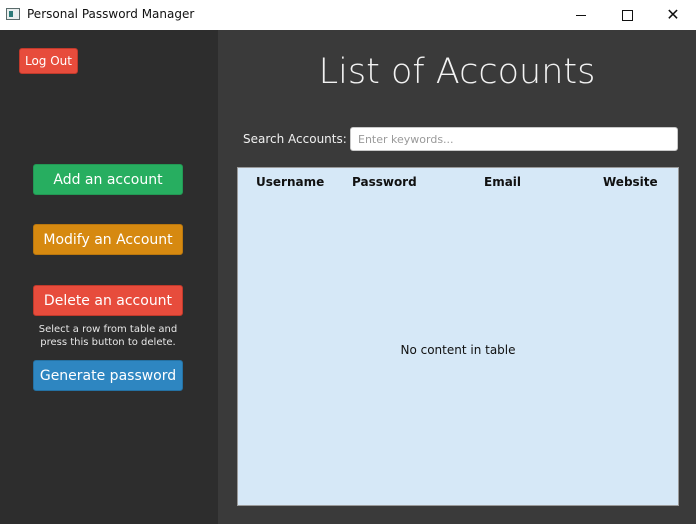  I want to click on page-title: List of Accounts, so click(457, 72).